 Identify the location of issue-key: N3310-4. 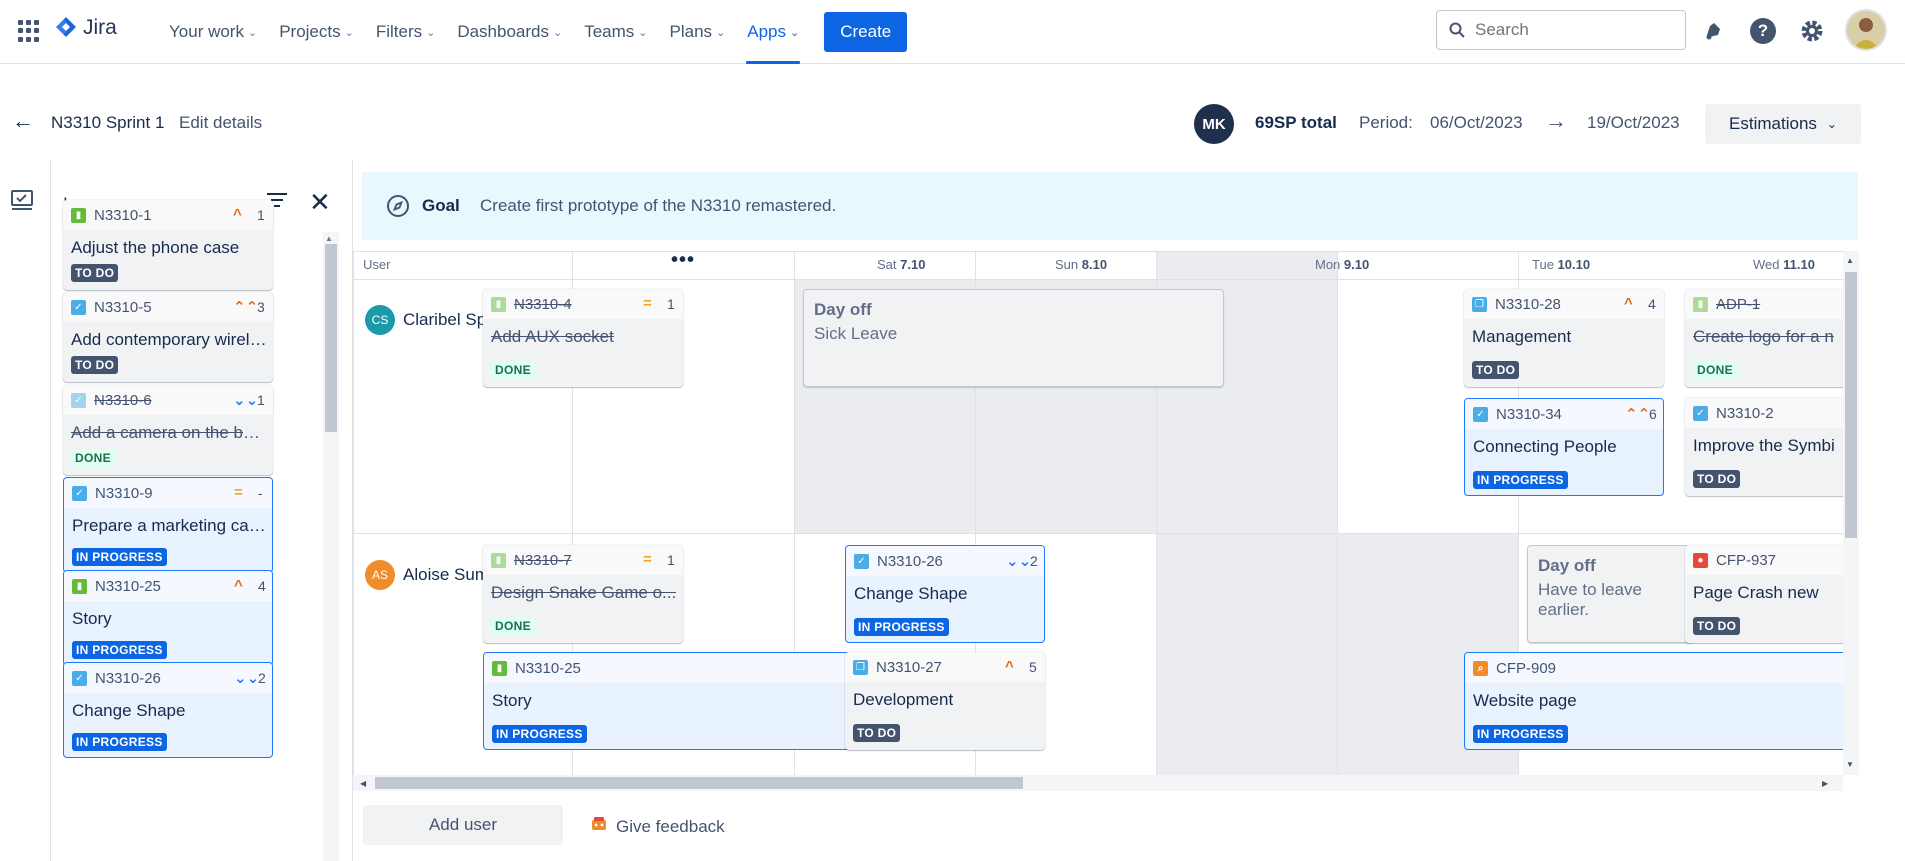
(543, 304).